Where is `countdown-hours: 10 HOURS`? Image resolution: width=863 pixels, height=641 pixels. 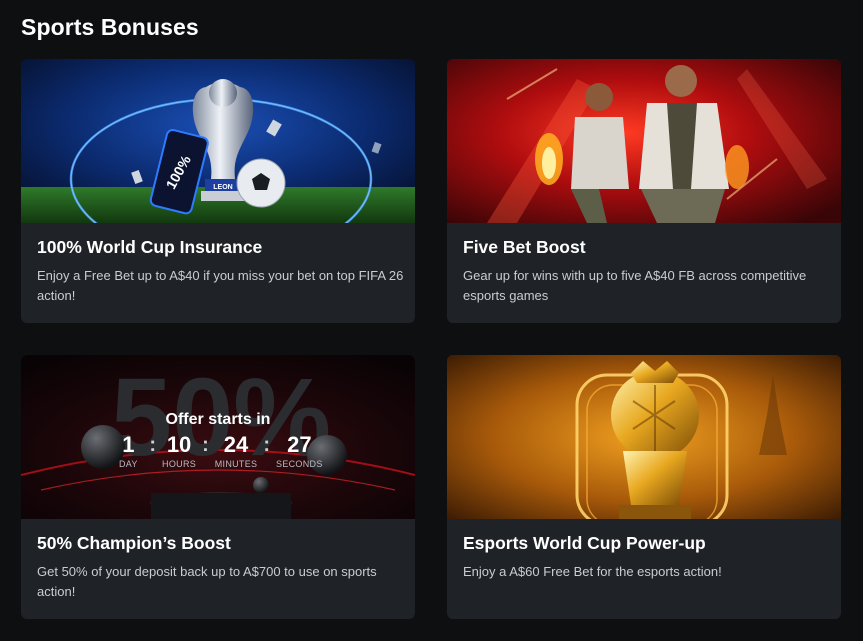
countdown-hours: 10 HOURS is located at coordinates (179, 451).